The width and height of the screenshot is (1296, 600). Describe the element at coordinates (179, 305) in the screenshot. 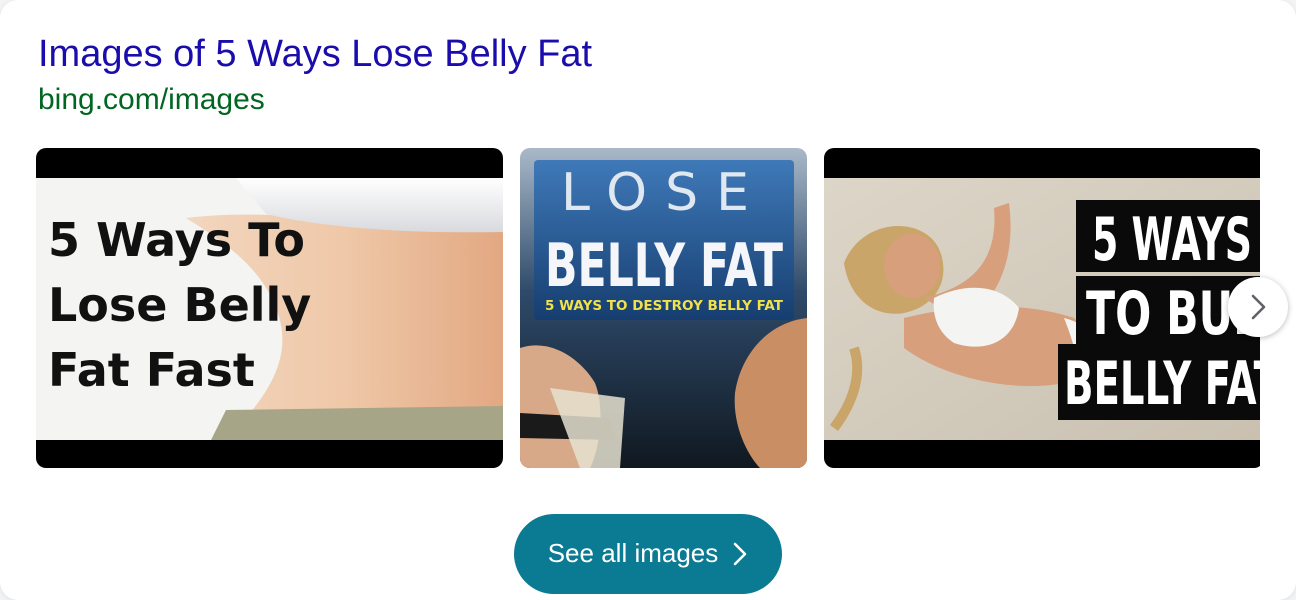

I see `thumb1-line2: Lose Belly` at that location.